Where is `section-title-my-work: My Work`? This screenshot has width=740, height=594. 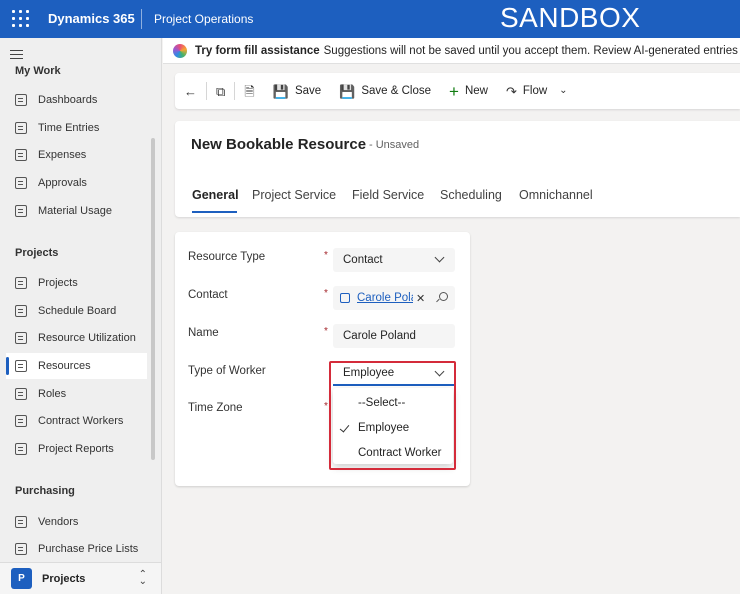 section-title-my-work: My Work is located at coordinates (38, 71).